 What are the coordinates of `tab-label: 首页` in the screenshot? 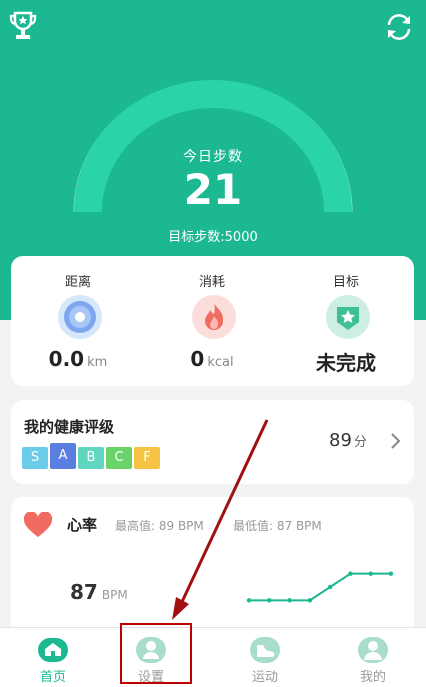 It's located at (52, 677).